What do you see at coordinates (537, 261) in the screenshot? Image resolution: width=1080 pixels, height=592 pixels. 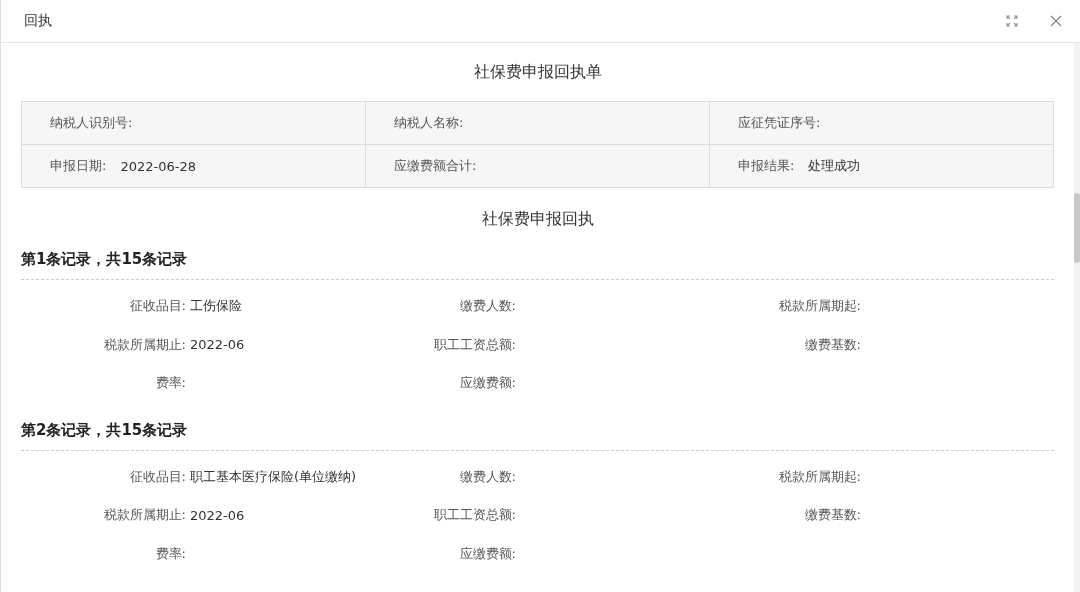 I see `record-heading: 第1条记录，共15条记录` at bounding box center [537, 261].